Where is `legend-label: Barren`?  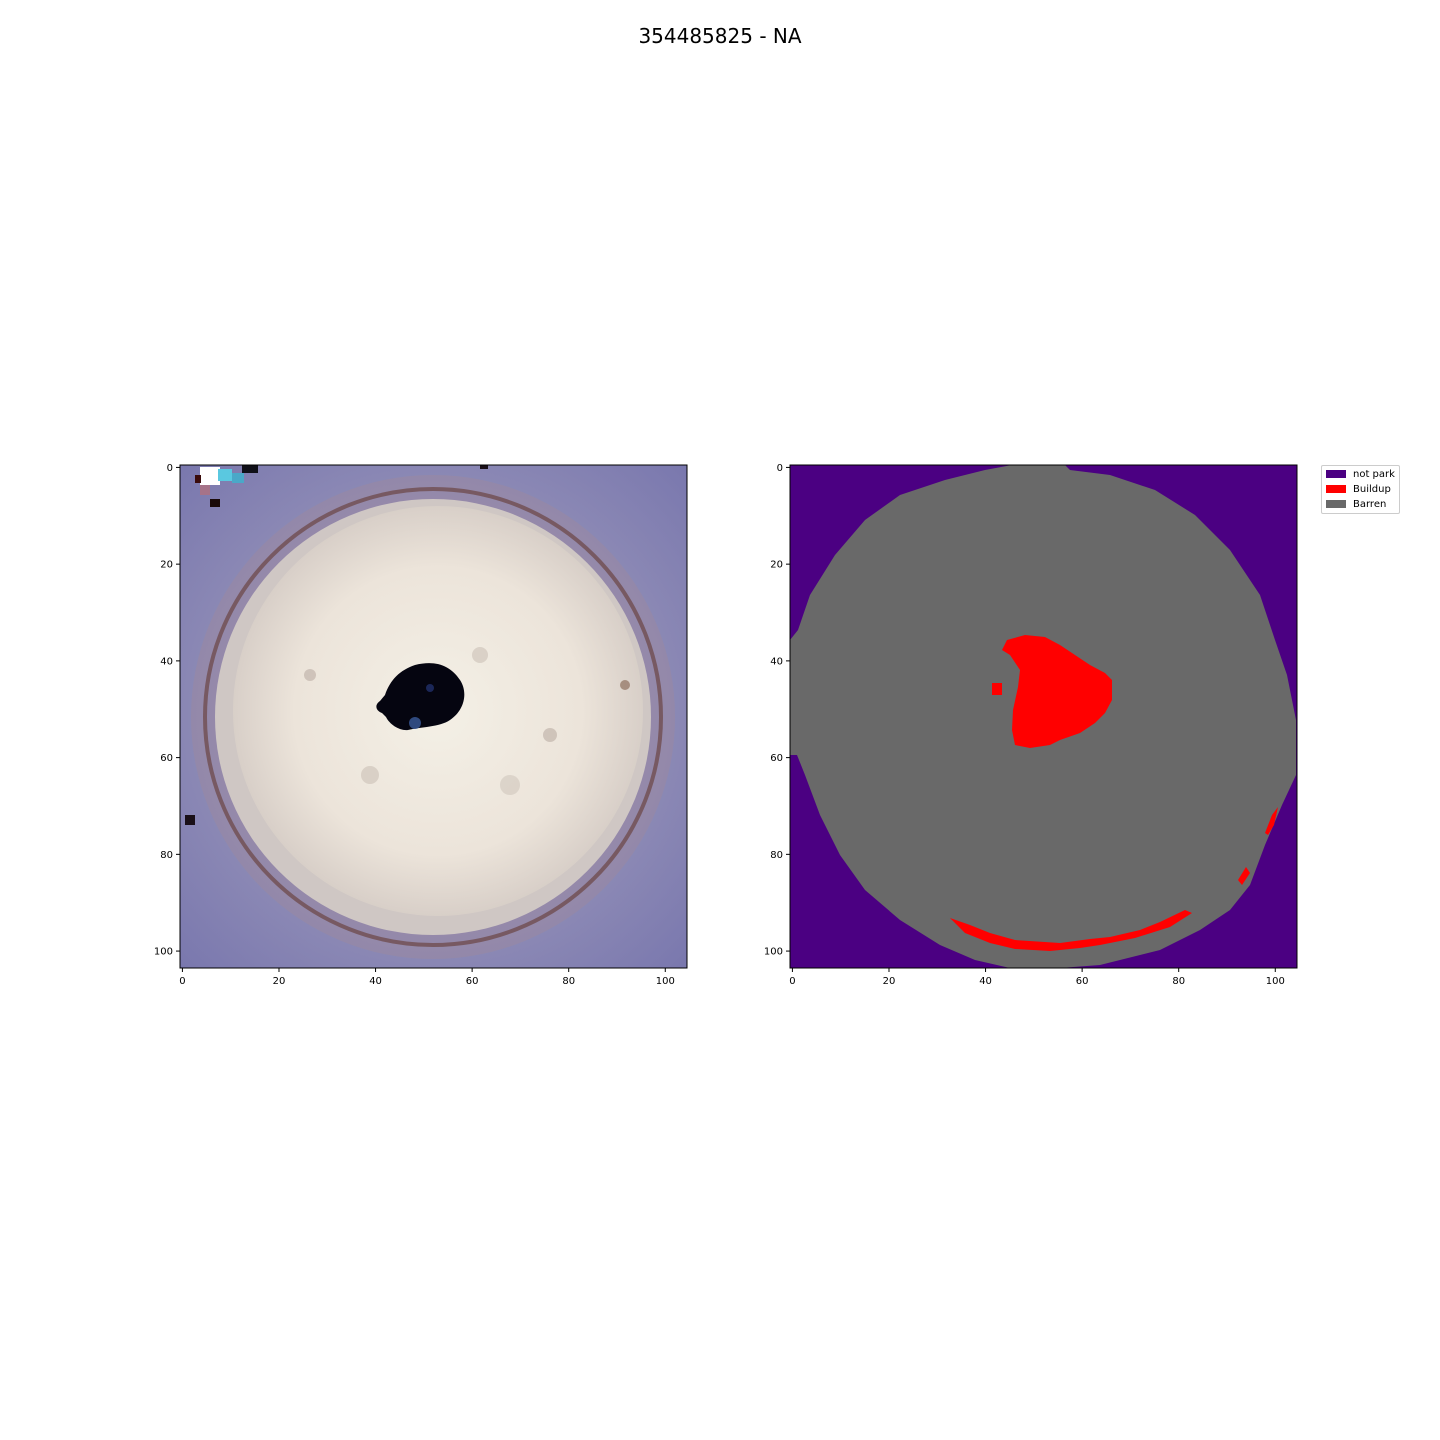 legend-label: Barren is located at coordinates (1370, 504).